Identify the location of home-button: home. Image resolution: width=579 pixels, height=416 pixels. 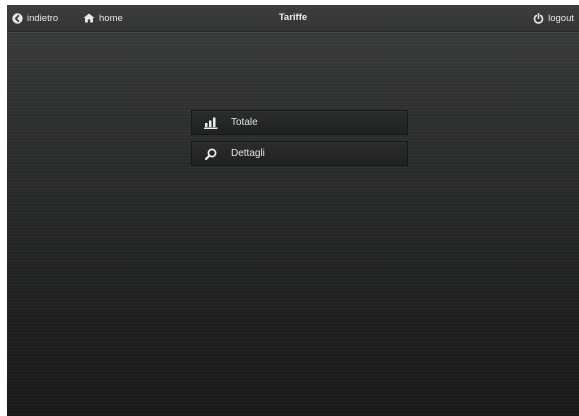
(103, 18).